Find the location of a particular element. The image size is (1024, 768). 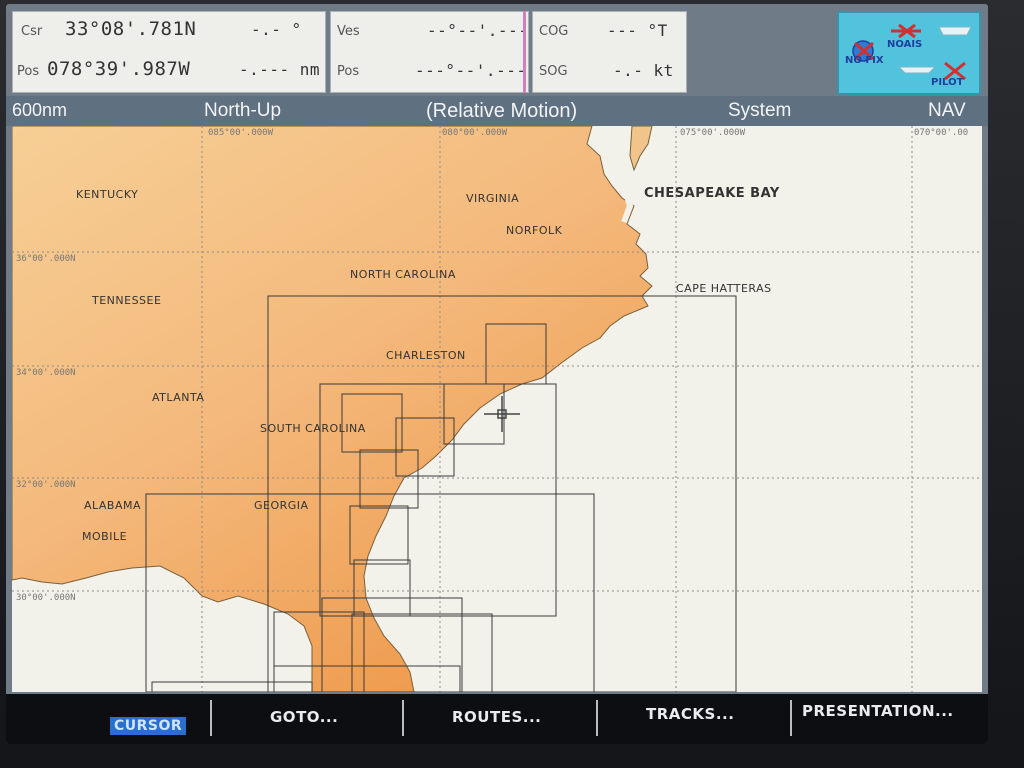

grid-lat-32: 32°00'.000N is located at coordinates (46, 485).